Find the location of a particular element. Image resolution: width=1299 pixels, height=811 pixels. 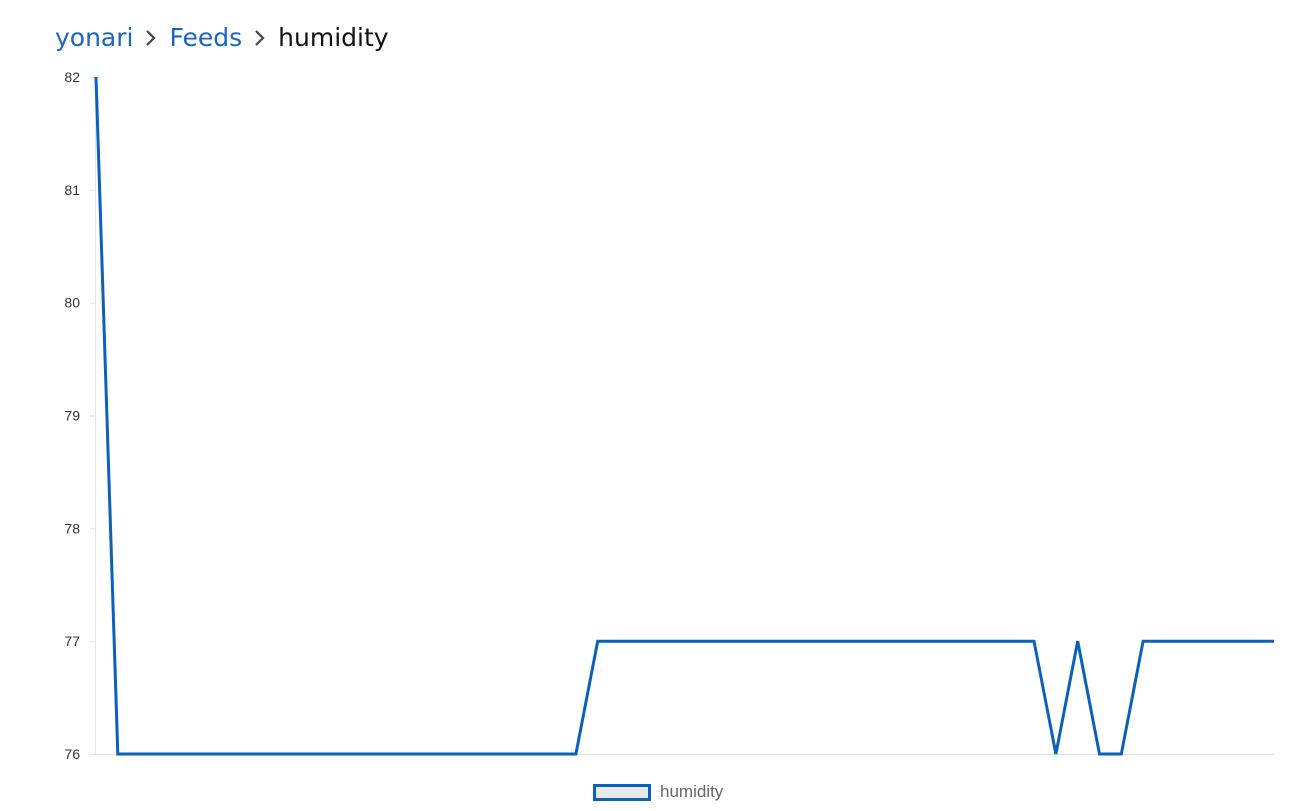

y-tick-label: 78 is located at coordinates (72, 528).